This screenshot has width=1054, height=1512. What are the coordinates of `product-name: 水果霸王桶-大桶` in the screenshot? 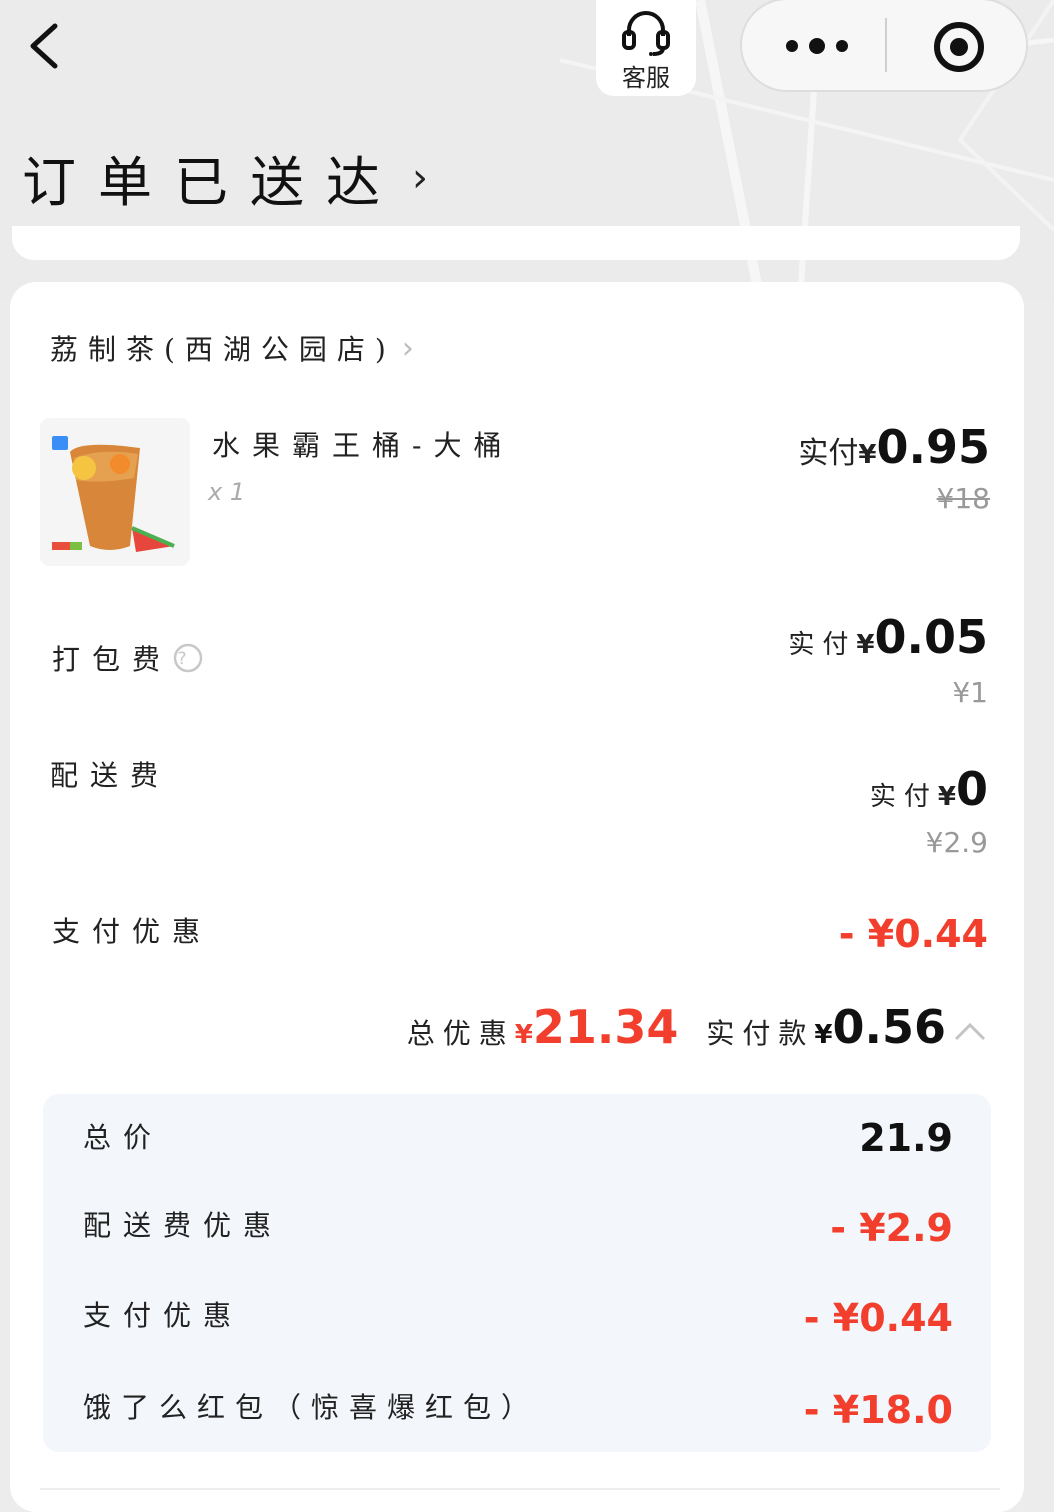 It's located at (363, 445).